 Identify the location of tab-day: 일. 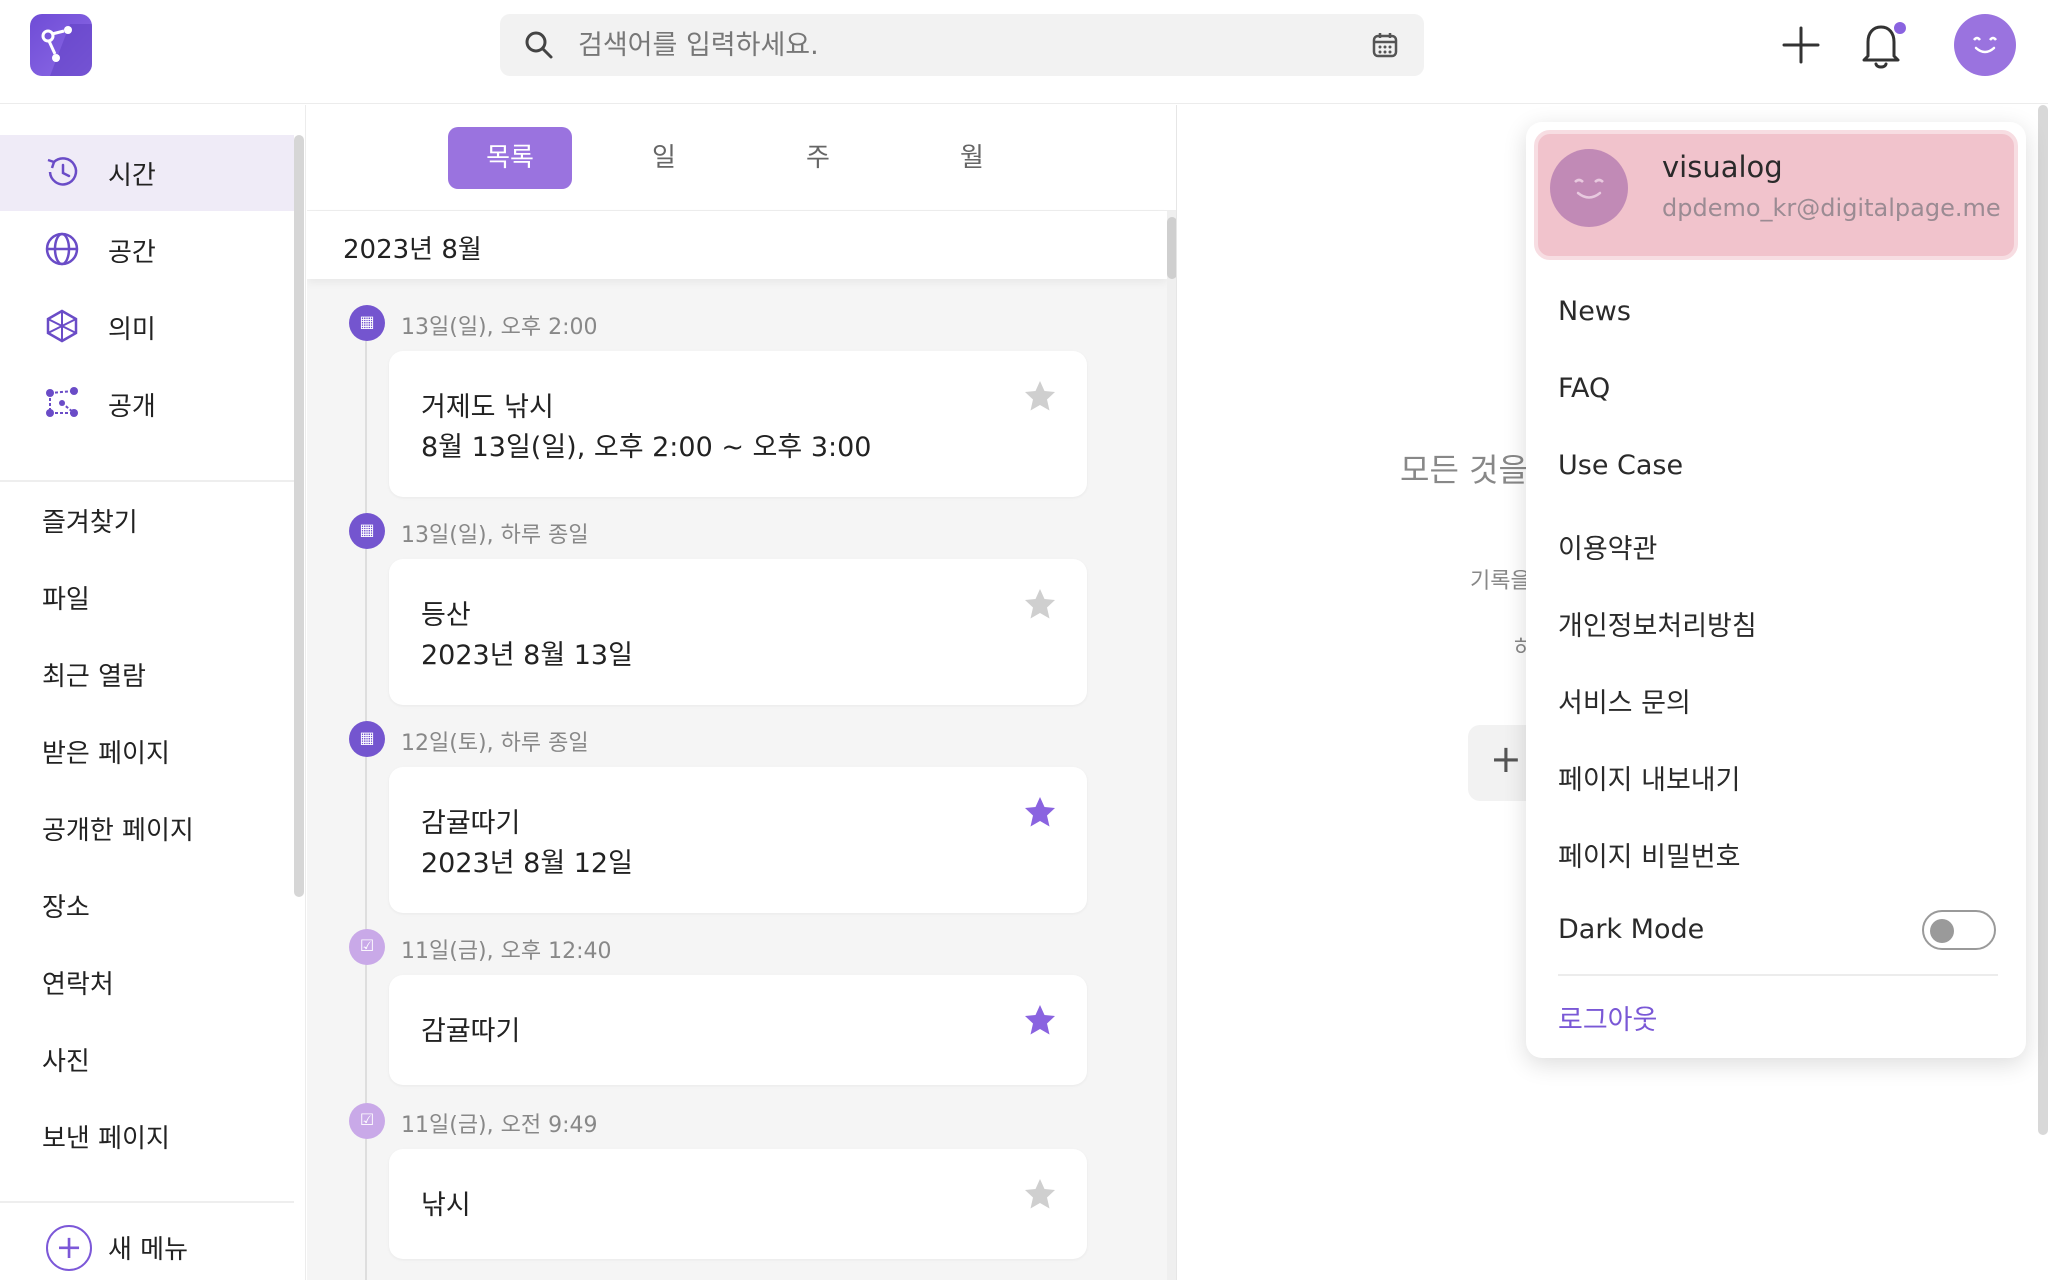
(664, 158).